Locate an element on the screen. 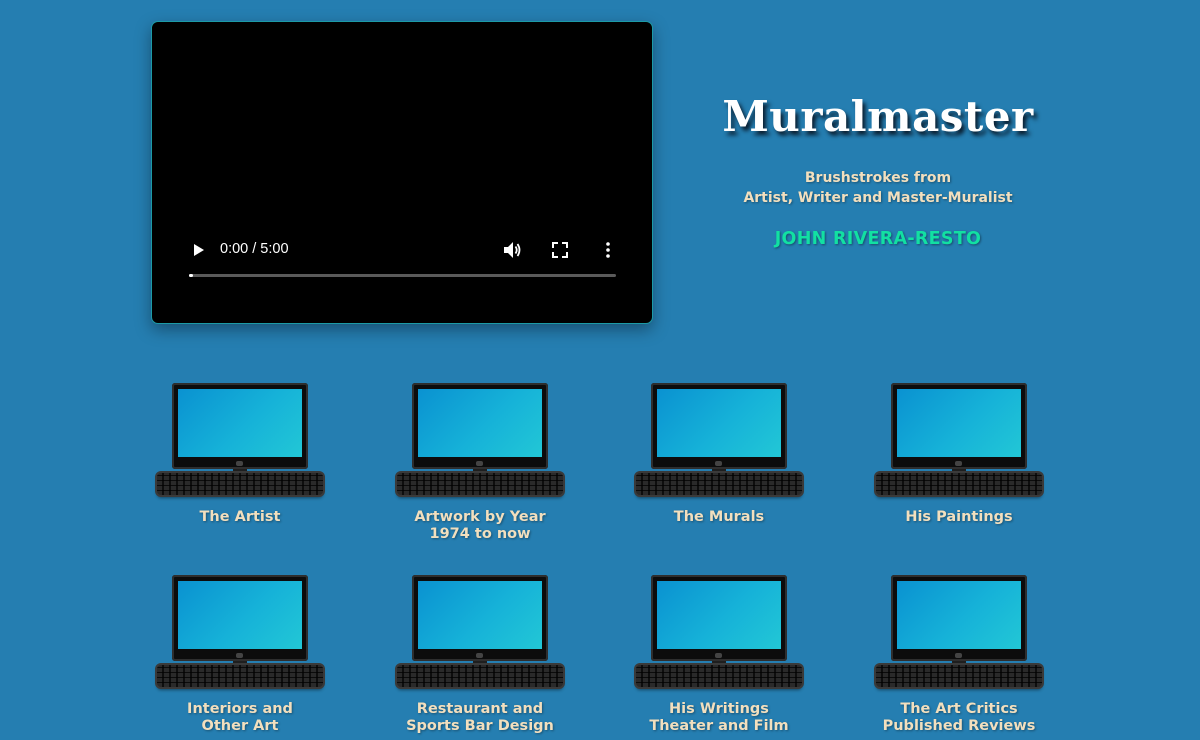 This screenshot has height=740, width=1200. nav-tile-1: The Artist is located at coordinates (240, 454).